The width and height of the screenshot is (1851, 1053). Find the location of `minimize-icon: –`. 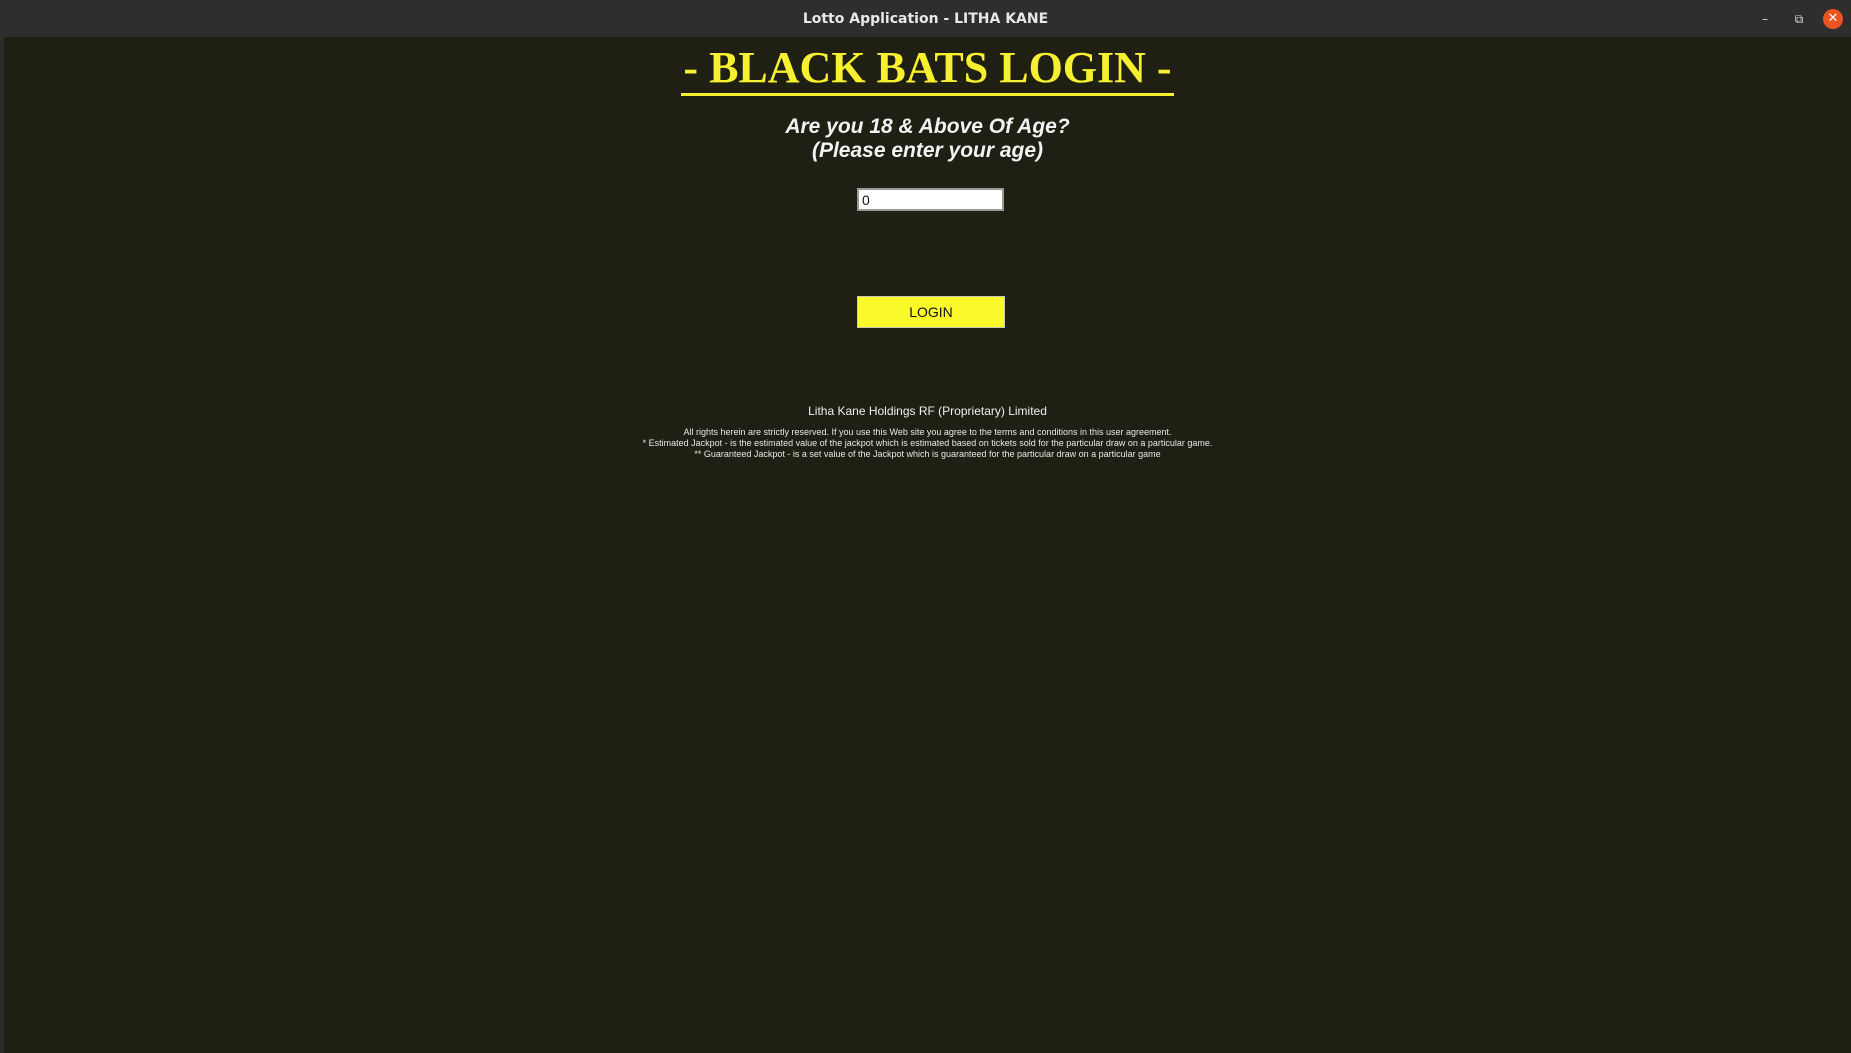

minimize-icon: – is located at coordinates (1765, 19).